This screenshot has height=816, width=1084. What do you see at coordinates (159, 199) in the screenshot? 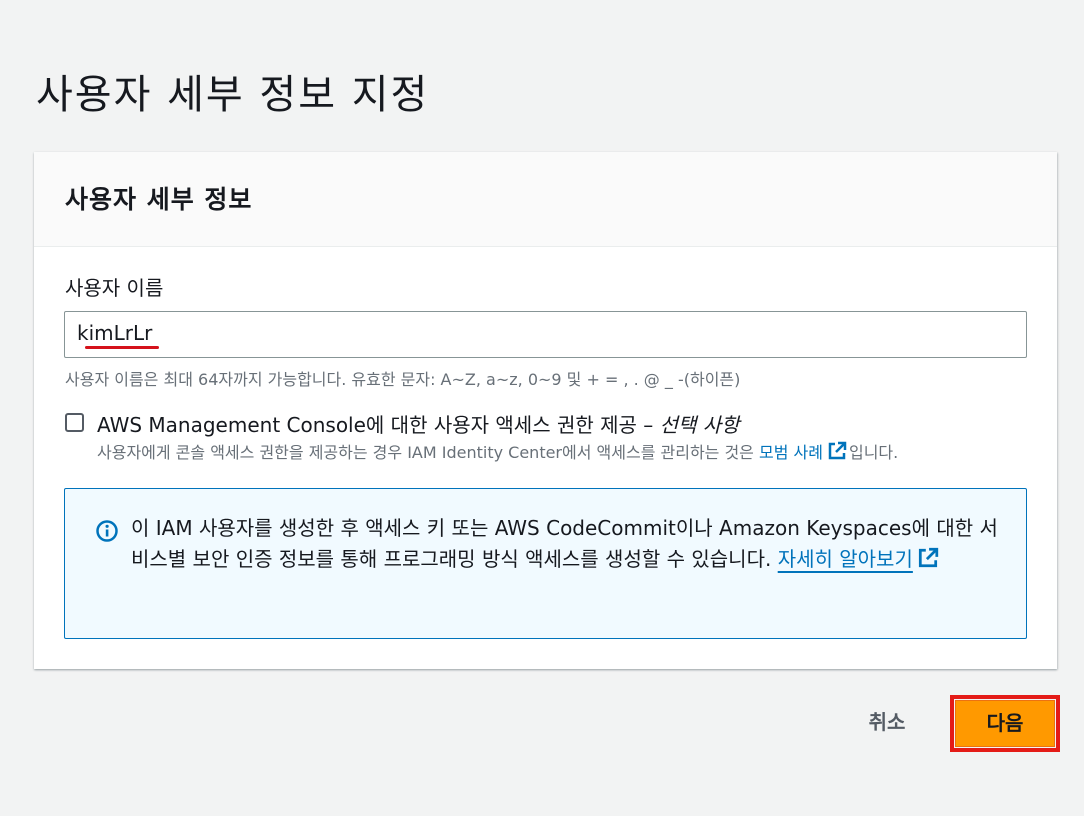
I see `card-title: 사용자 세부 정보` at bounding box center [159, 199].